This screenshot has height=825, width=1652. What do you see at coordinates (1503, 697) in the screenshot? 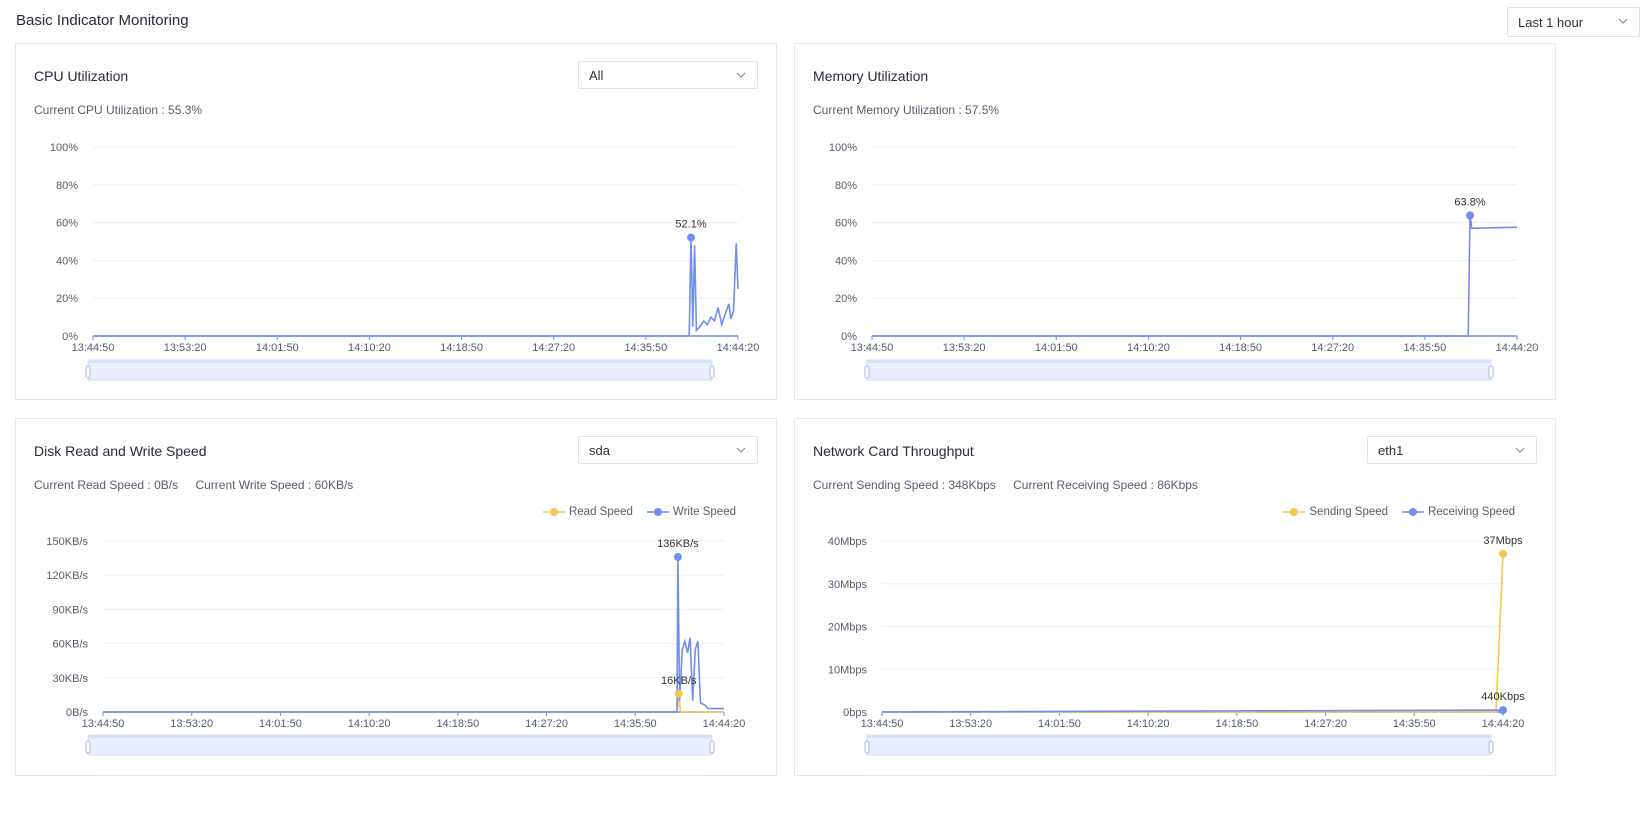
I see `data-label: 440Kbps` at bounding box center [1503, 697].